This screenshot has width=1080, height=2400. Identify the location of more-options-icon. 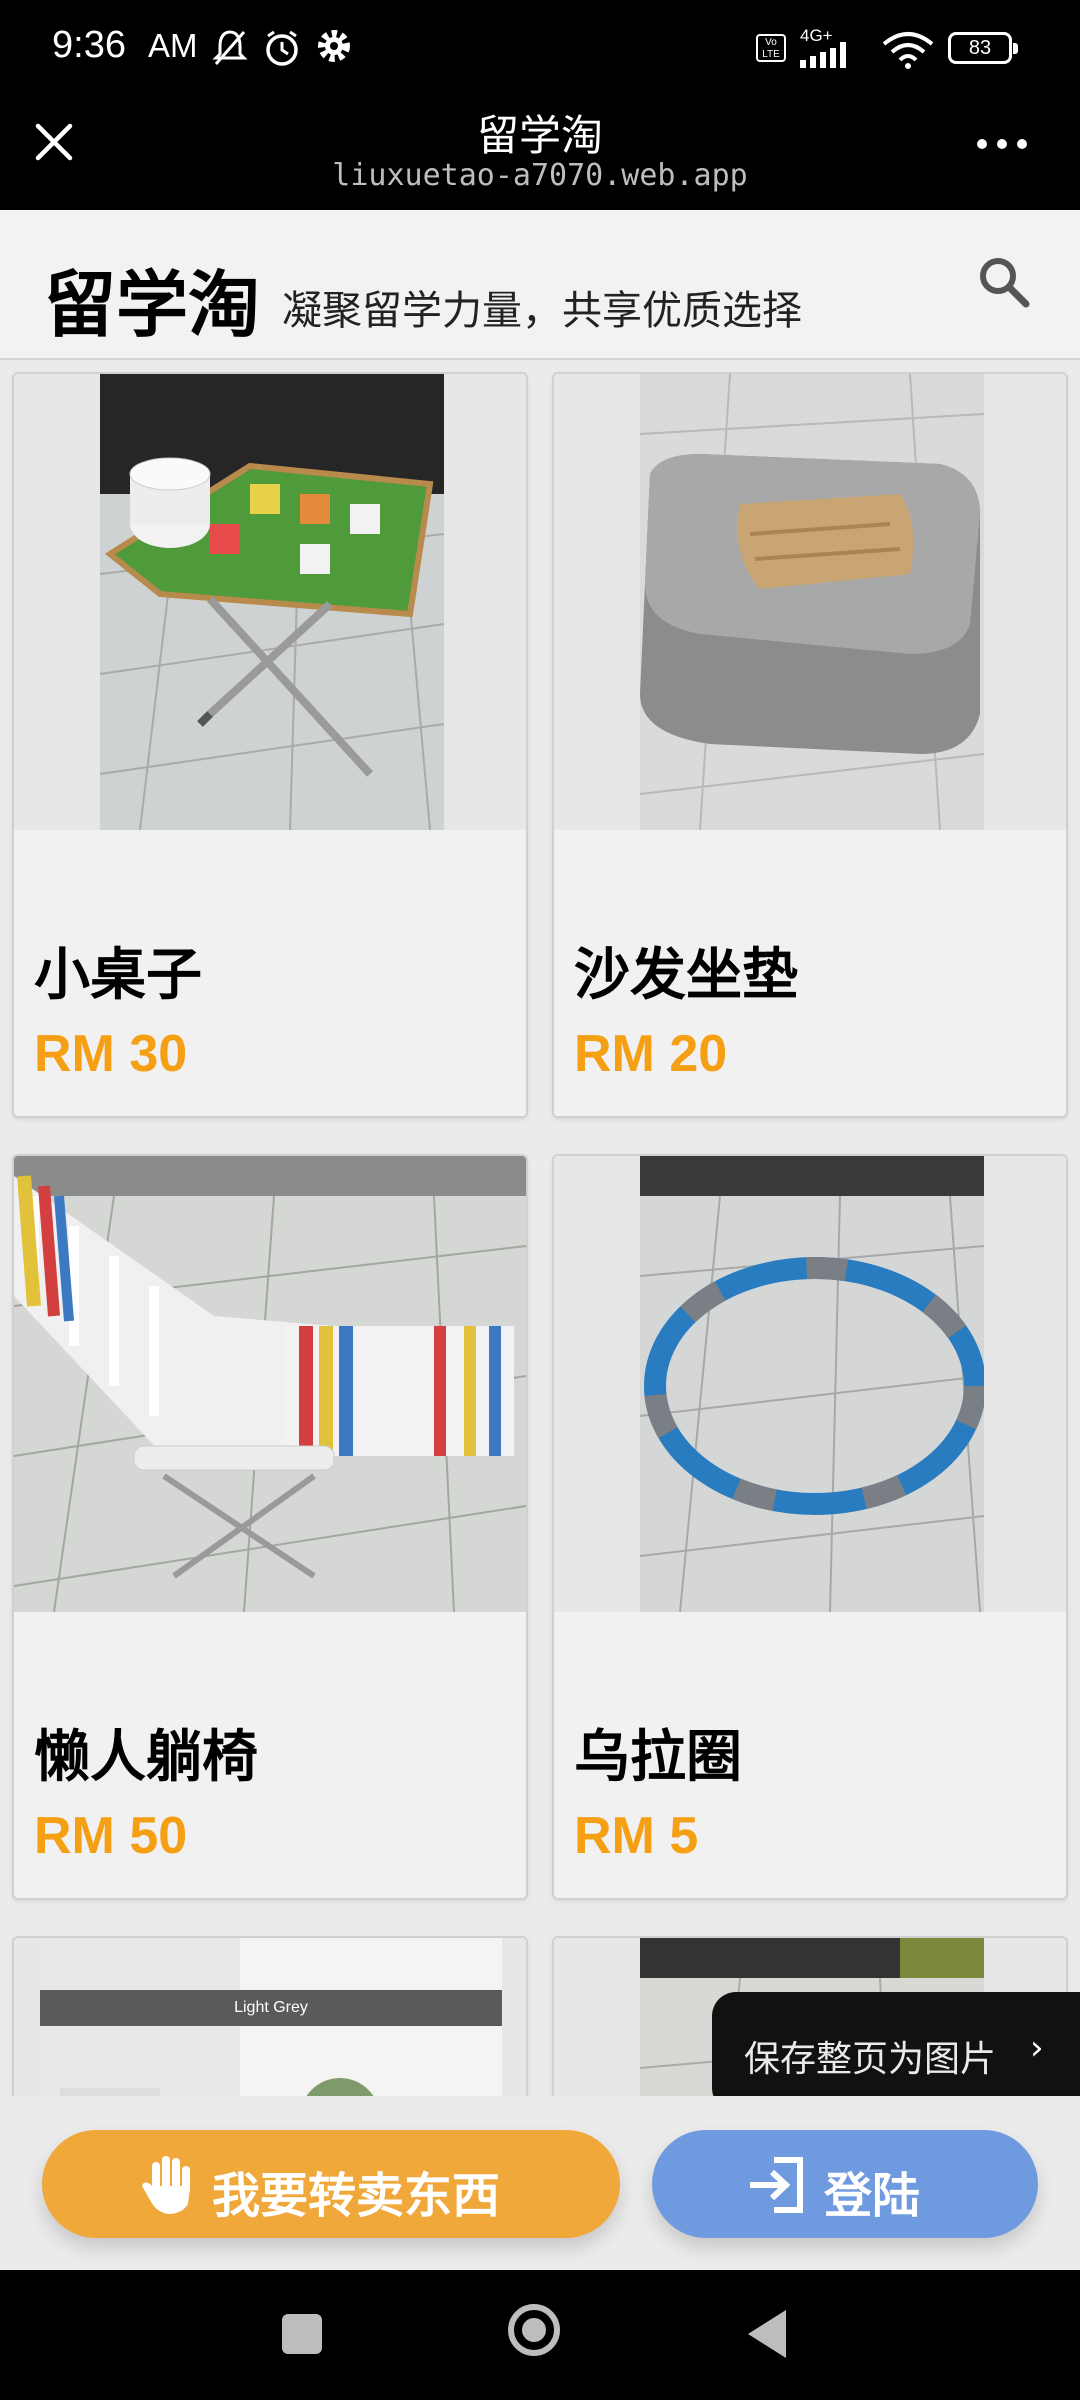
(1002, 144).